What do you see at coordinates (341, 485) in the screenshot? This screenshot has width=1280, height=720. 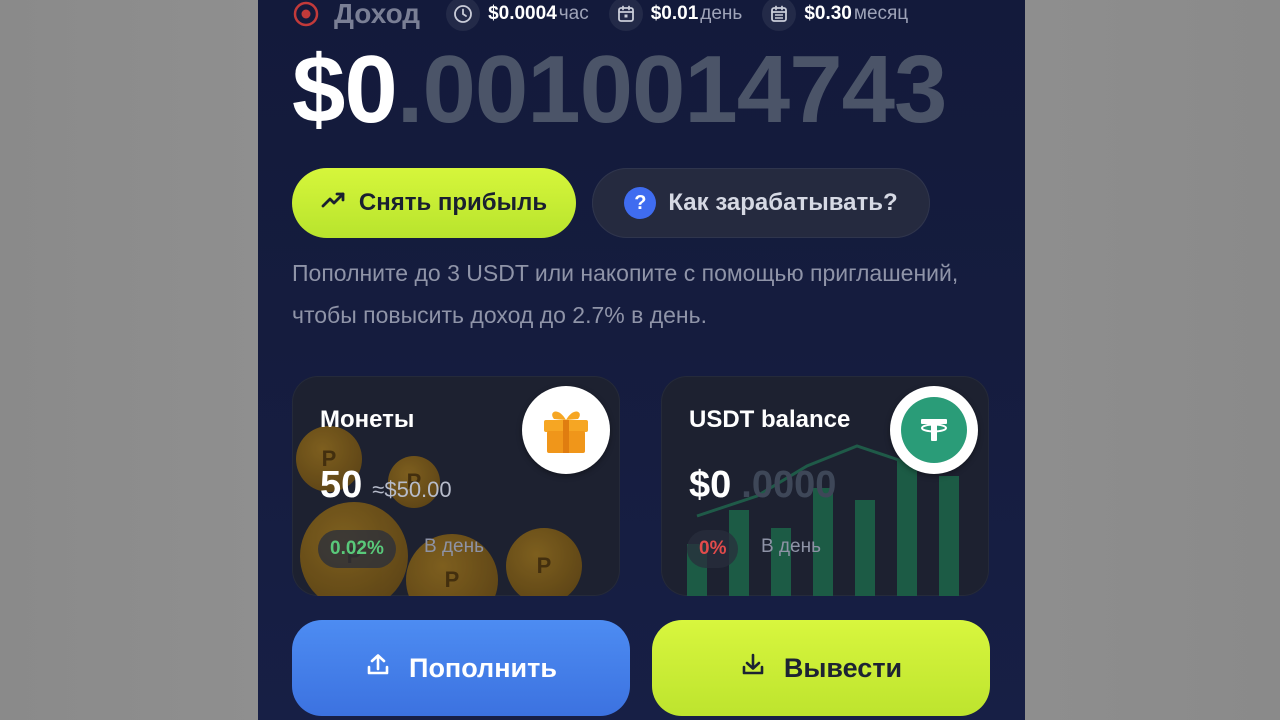 I see `coins-amount: 50` at bounding box center [341, 485].